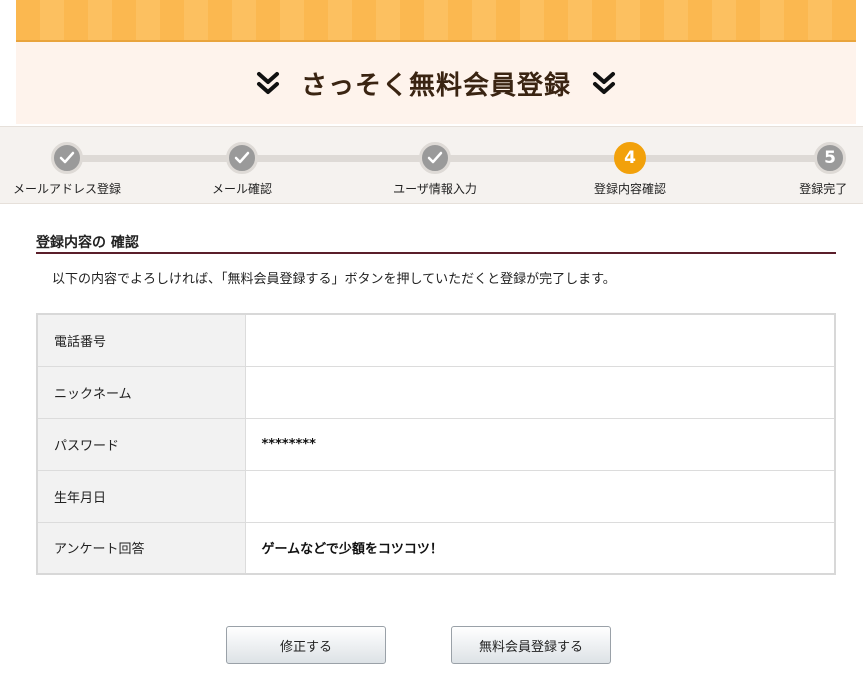 The width and height of the screenshot is (863, 684). Describe the element at coordinates (141, 548) in the screenshot. I see `field-label: アンケート回答` at that location.